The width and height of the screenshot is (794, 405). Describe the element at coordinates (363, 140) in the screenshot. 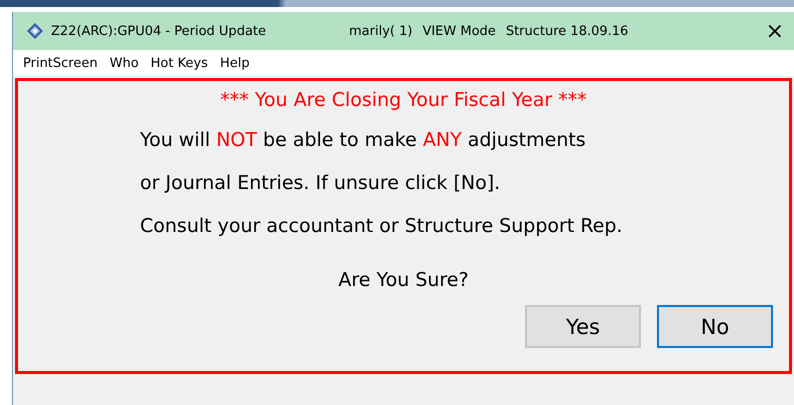

I see `warning-text: You will NOT be able to make ANY adjustments` at that location.